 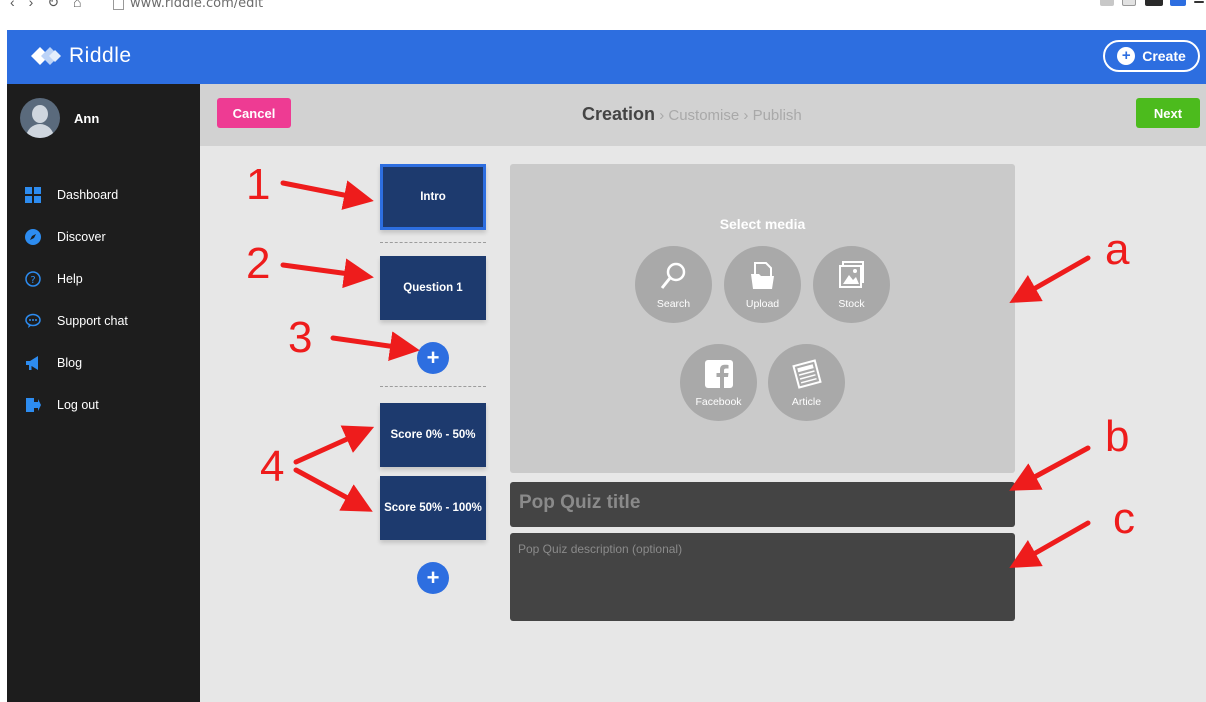 What do you see at coordinates (606, 57) in the screenshot?
I see `app-header: Riddle + Create` at bounding box center [606, 57].